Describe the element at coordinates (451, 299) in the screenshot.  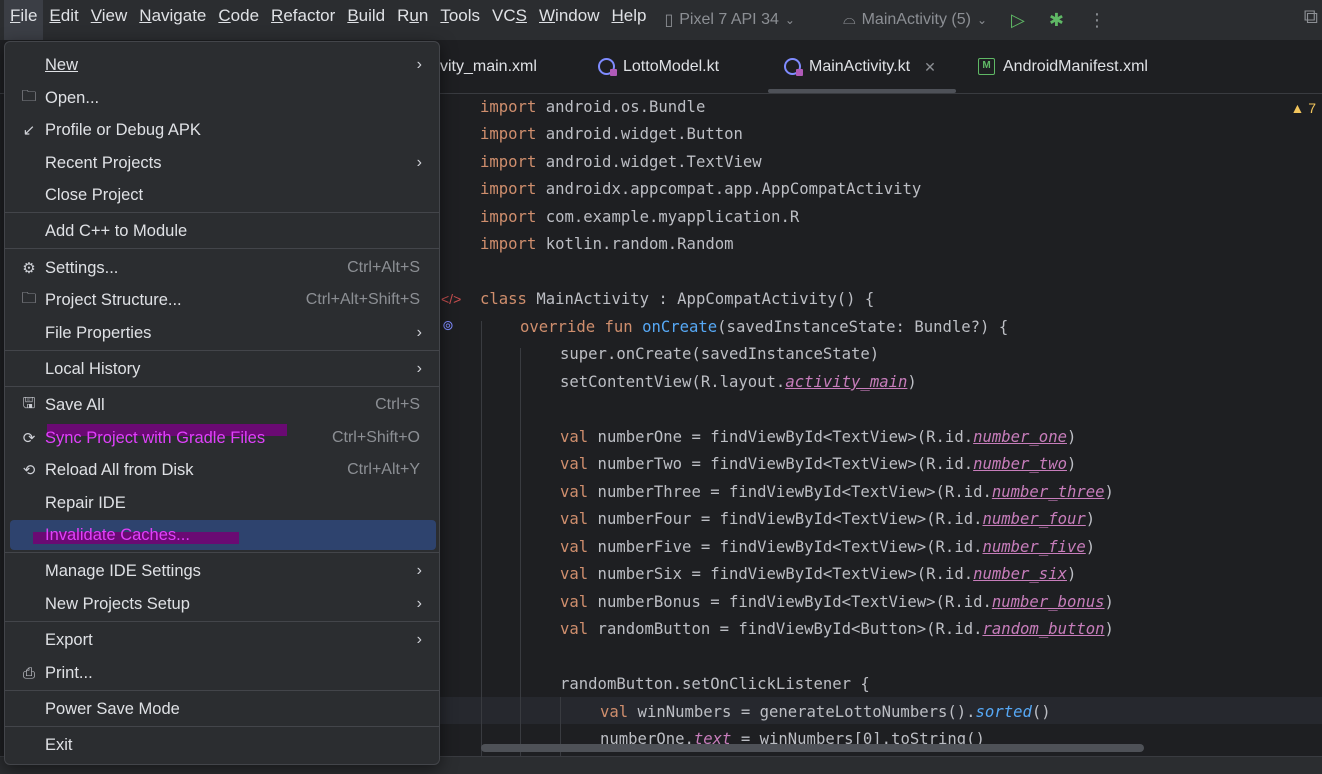
I see `layout-xml-gutter-icon: </>` at that location.